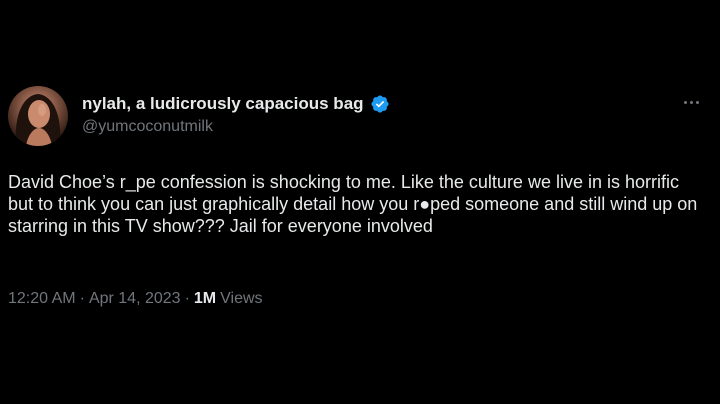  I want to click on tweet-meta: 12:20 AM · Apr 14, 2023 · 1M Views, so click(135, 299).